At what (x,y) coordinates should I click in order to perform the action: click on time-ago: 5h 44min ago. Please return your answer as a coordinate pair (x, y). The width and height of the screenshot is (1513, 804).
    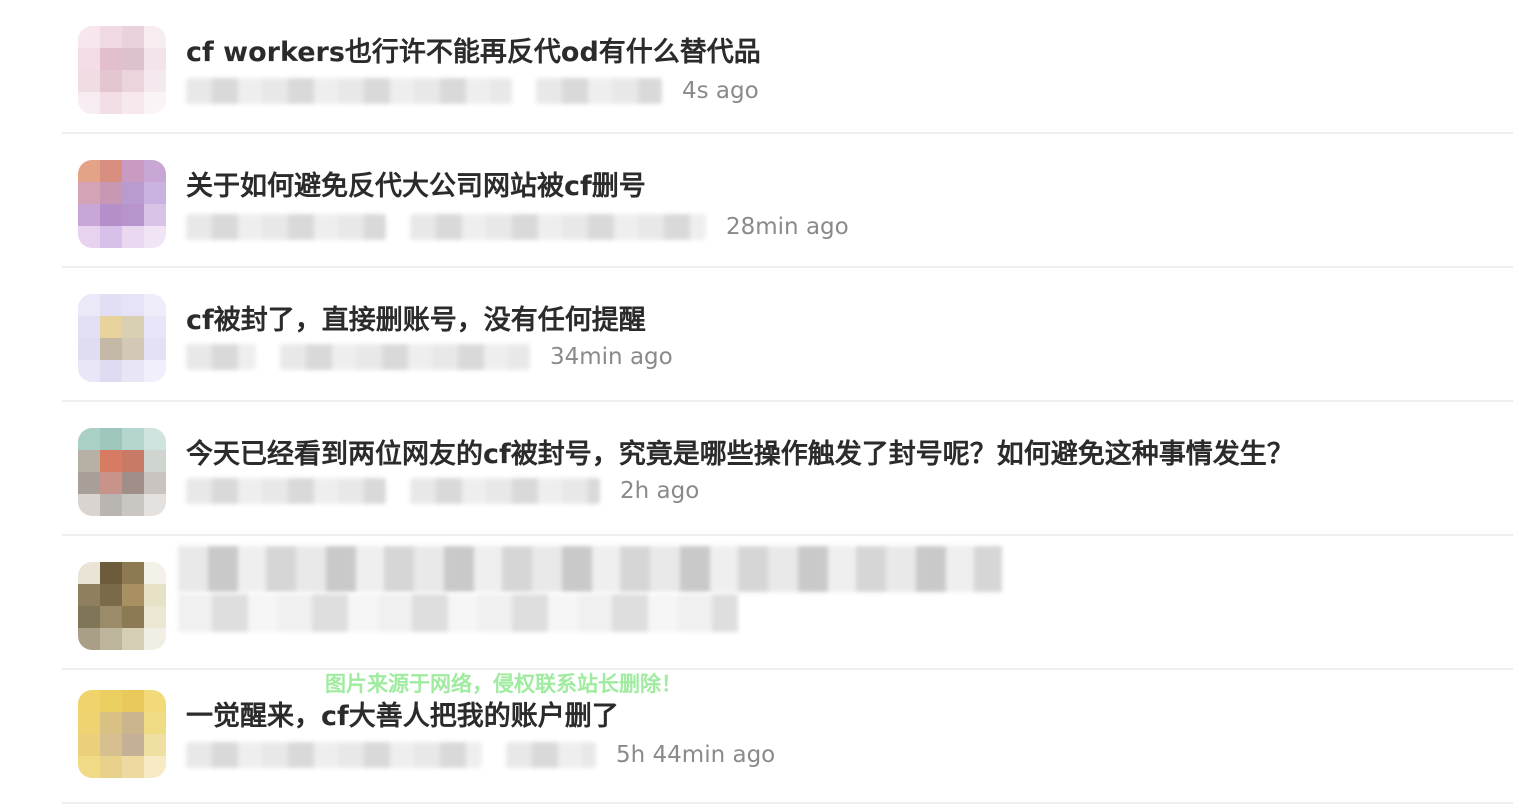
    Looking at the image, I should click on (696, 755).